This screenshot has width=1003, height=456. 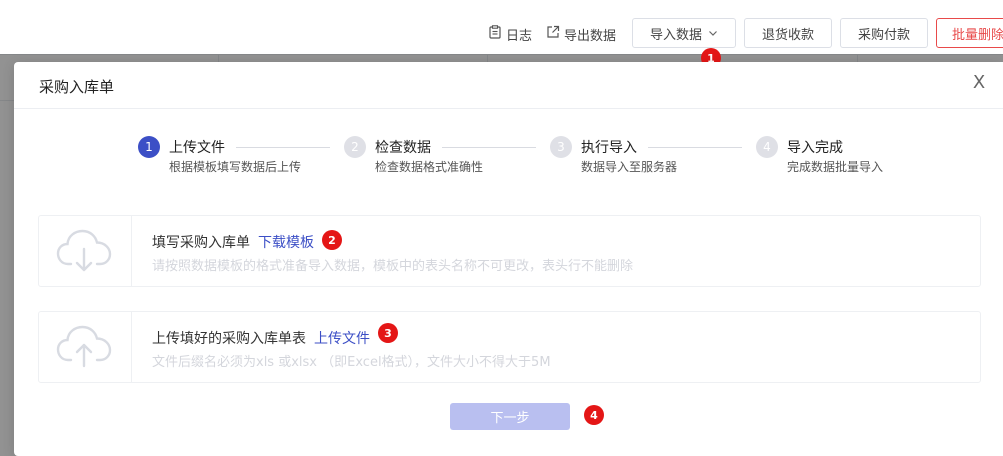 I want to click on modal-header-divider, so click(x=508, y=108).